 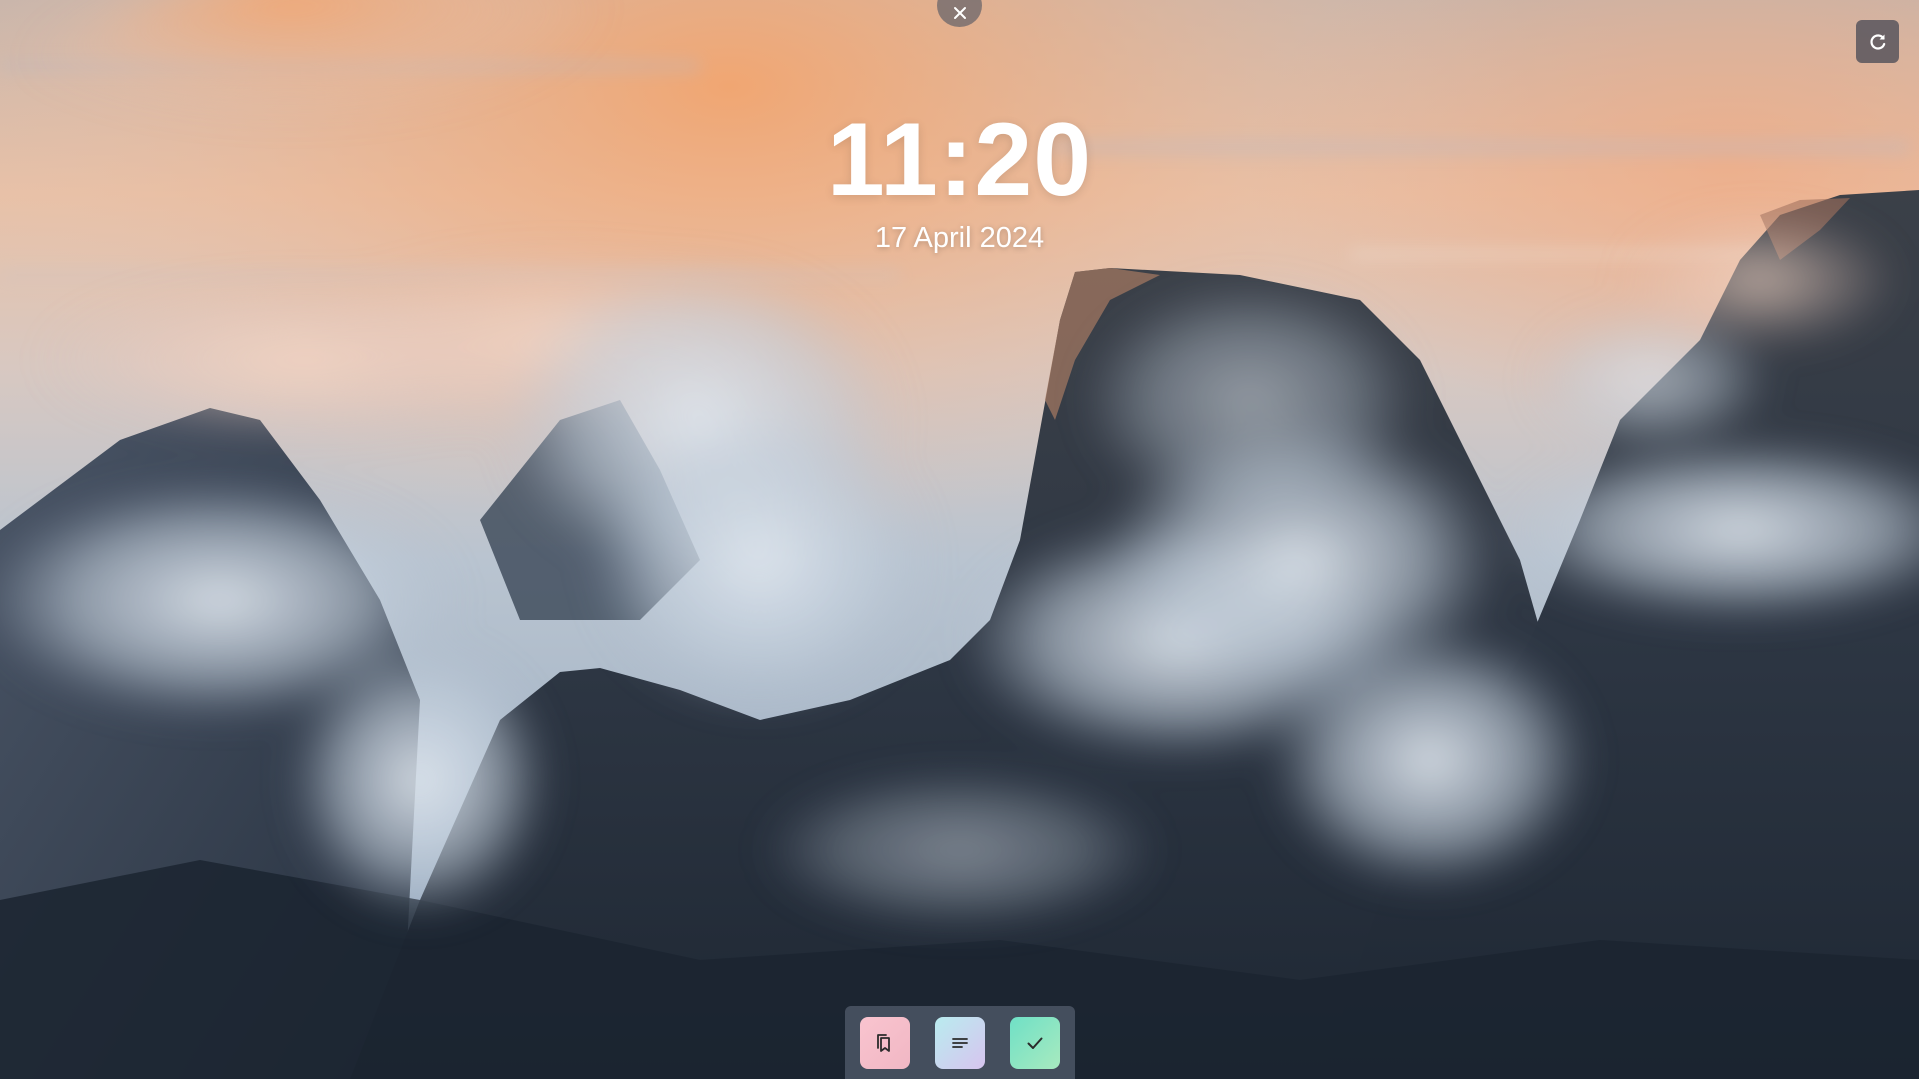 I want to click on refresh-wallpaper-button, so click(x=1877, y=41).